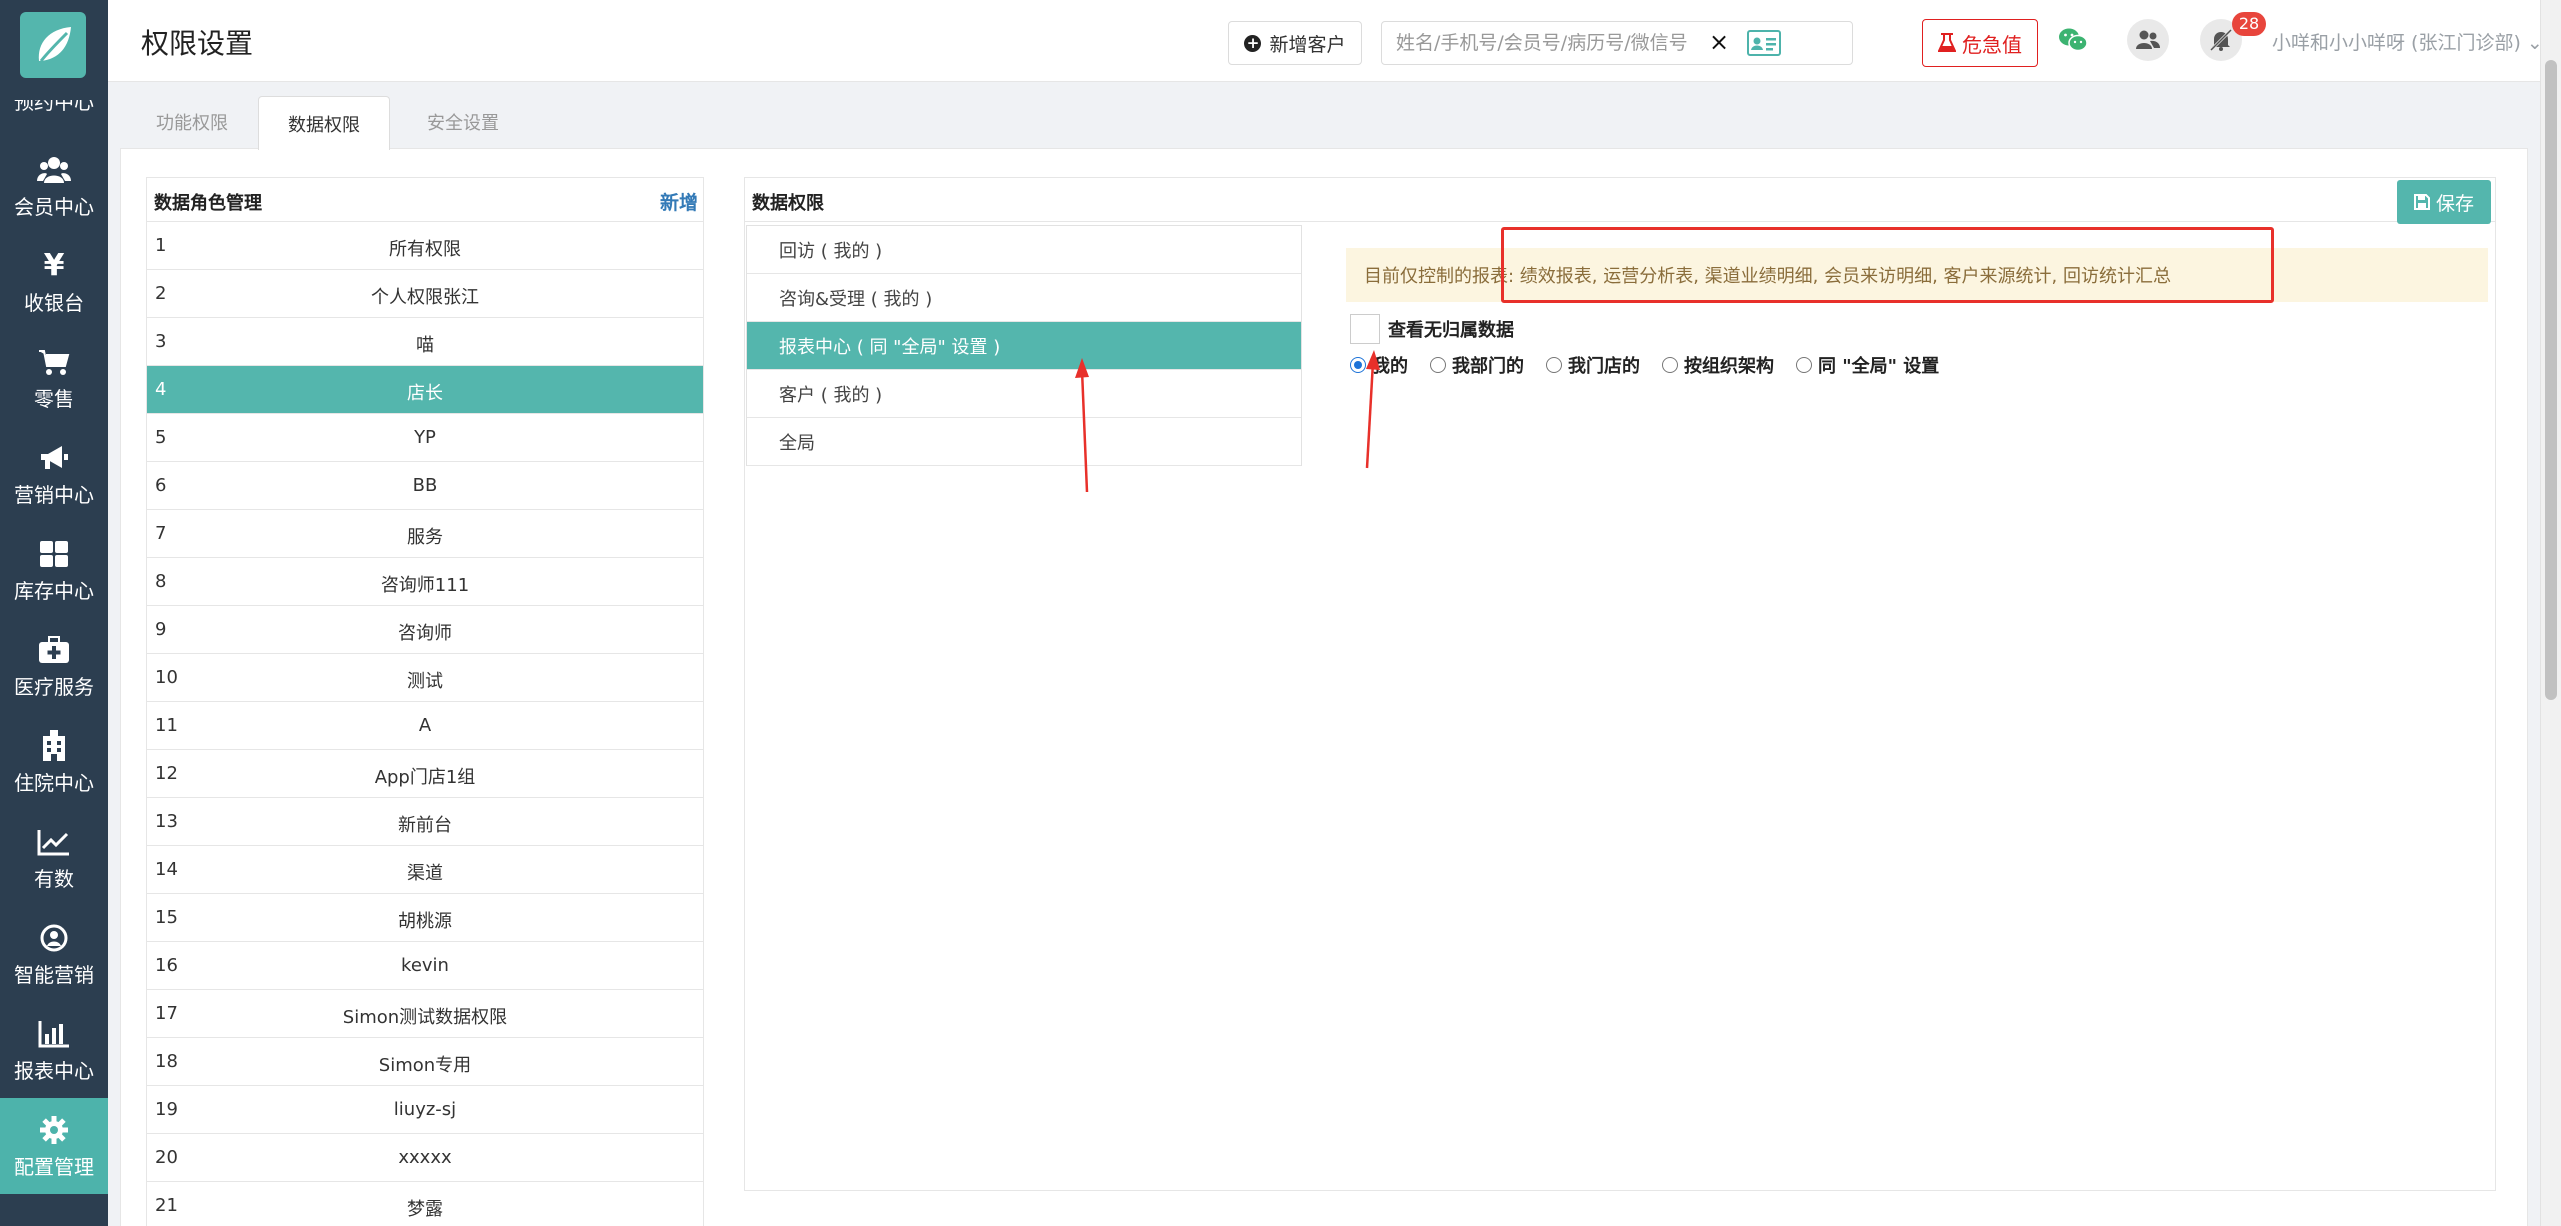  I want to click on gear-icon, so click(54, 1130).